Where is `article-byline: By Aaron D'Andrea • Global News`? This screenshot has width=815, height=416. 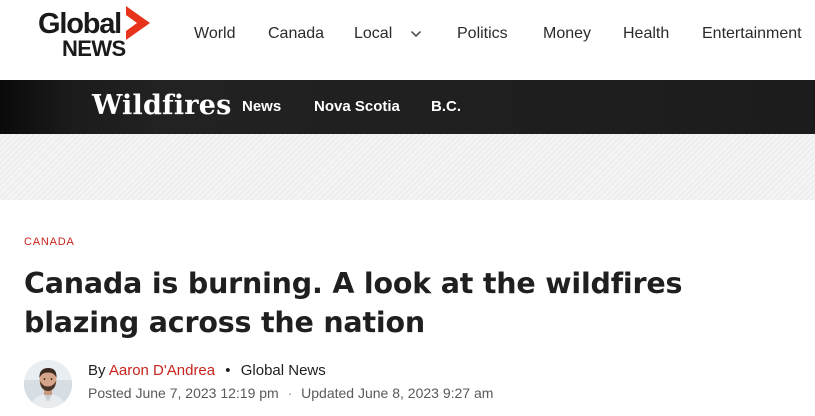 article-byline: By Aaron D'Andrea • Global News is located at coordinates (207, 371).